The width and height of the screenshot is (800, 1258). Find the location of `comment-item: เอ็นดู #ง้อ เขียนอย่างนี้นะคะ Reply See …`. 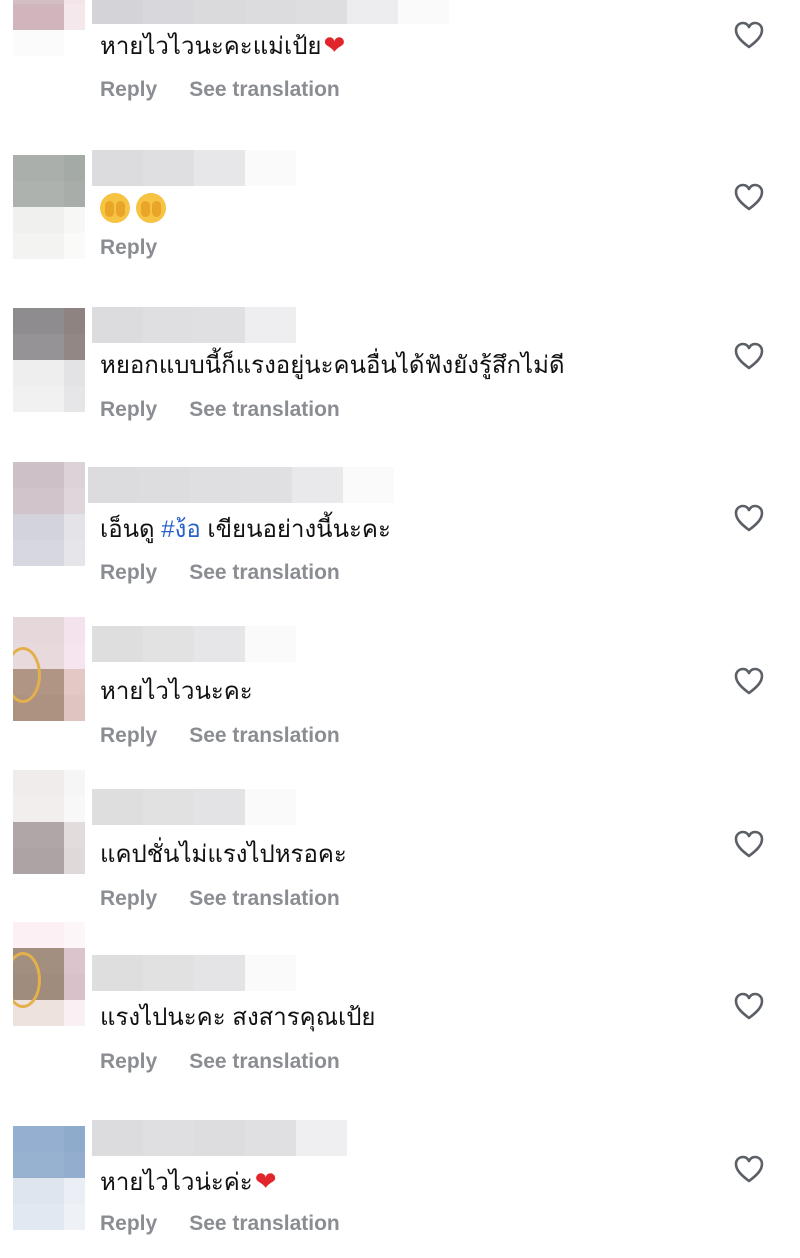

comment-item: เอ็นดู #ง้อ เขียนอย่างนี้นะคะ Reply See … is located at coordinates (400, 535).